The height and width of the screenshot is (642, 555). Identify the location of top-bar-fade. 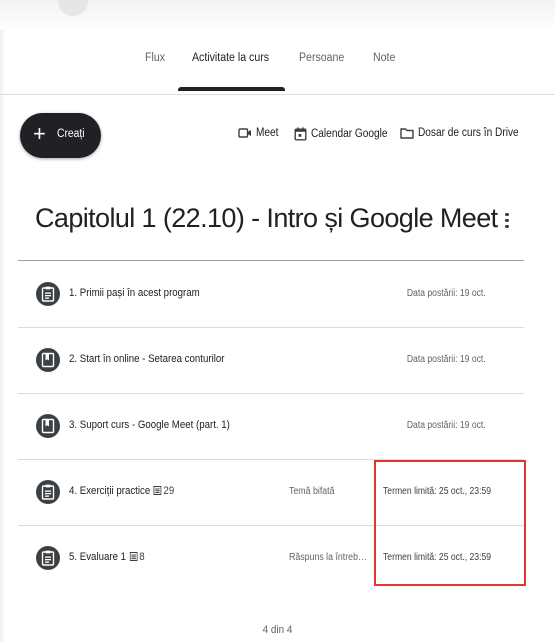
(277, 15).